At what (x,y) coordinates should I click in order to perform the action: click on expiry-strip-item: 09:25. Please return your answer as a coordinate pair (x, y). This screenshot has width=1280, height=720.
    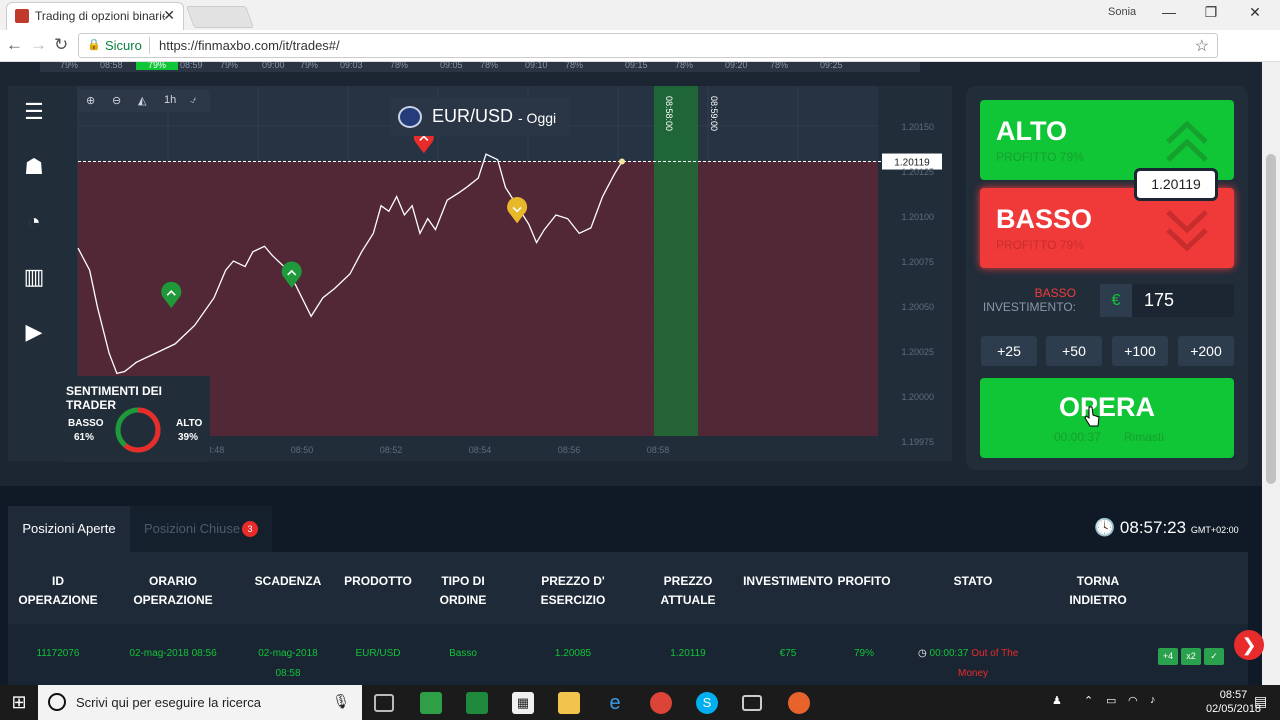
    Looking at the image, I should click on (831, 66).